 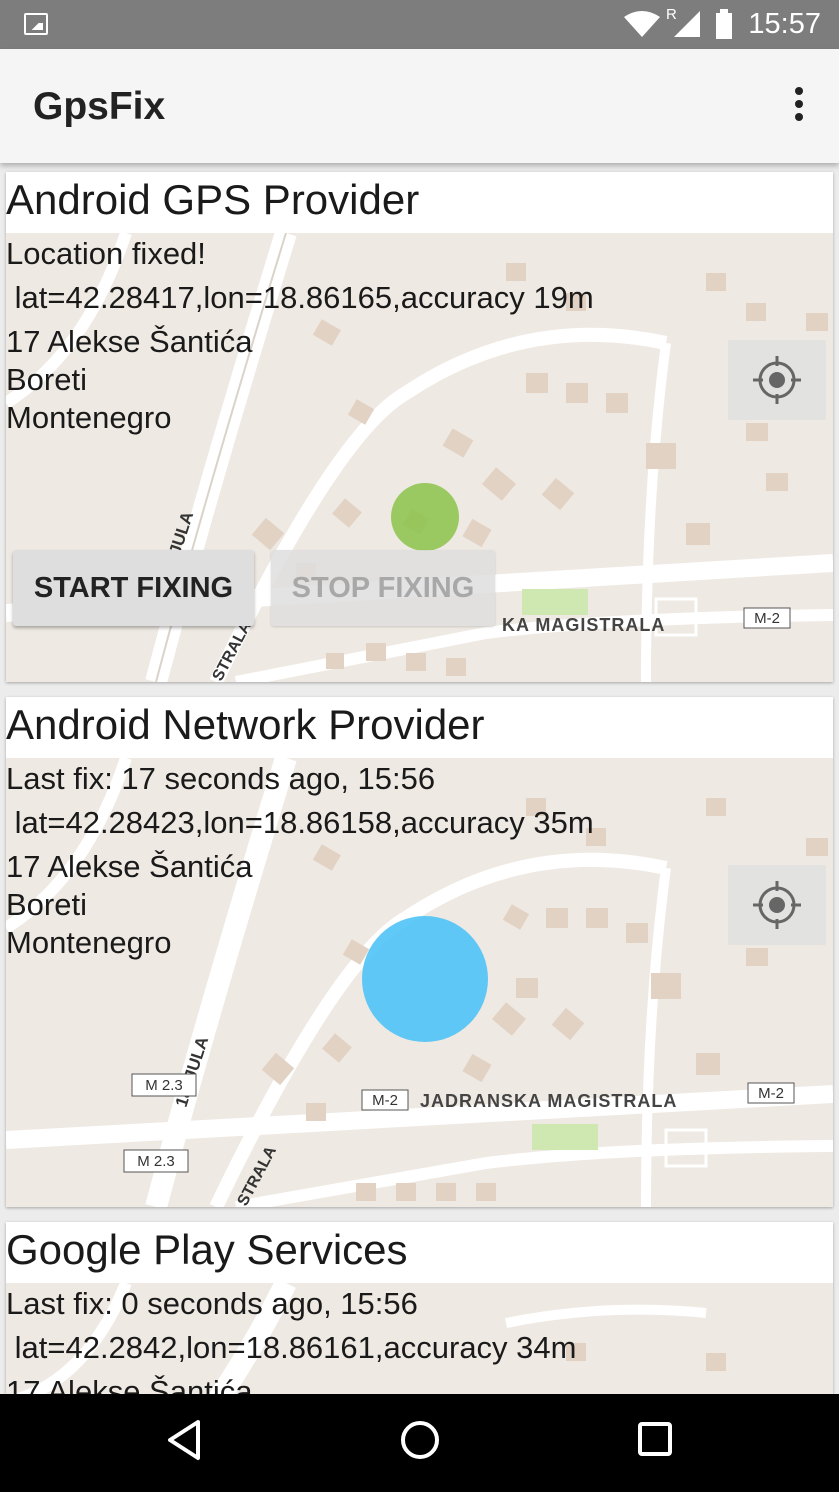 What do you see at coordinates (687, 24) in the screenshot?
I see `cell-signal-icon` at bounding box center [687, 24].